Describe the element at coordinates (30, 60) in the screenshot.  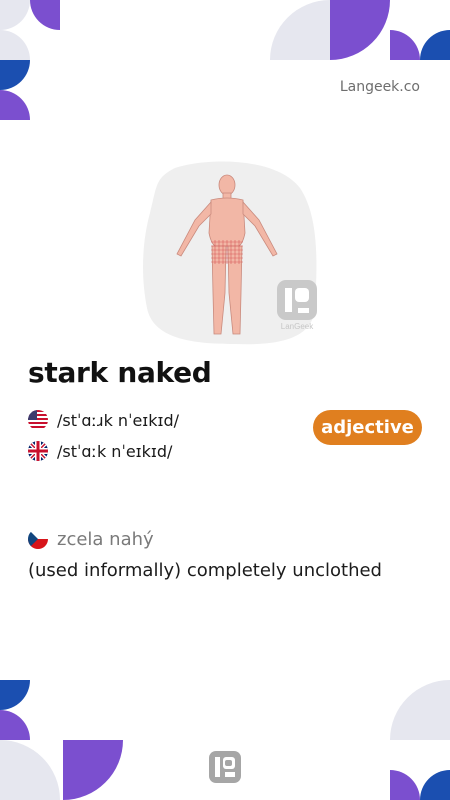
I see `top-left-decoration` at that location.